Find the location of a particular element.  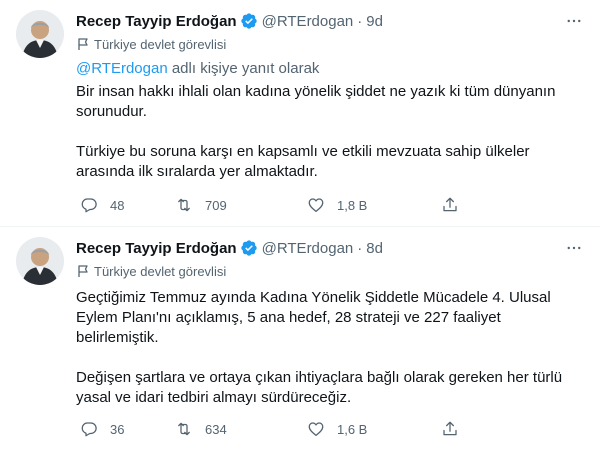

like-button: 1,6 B is located at coordinates (374, 429).